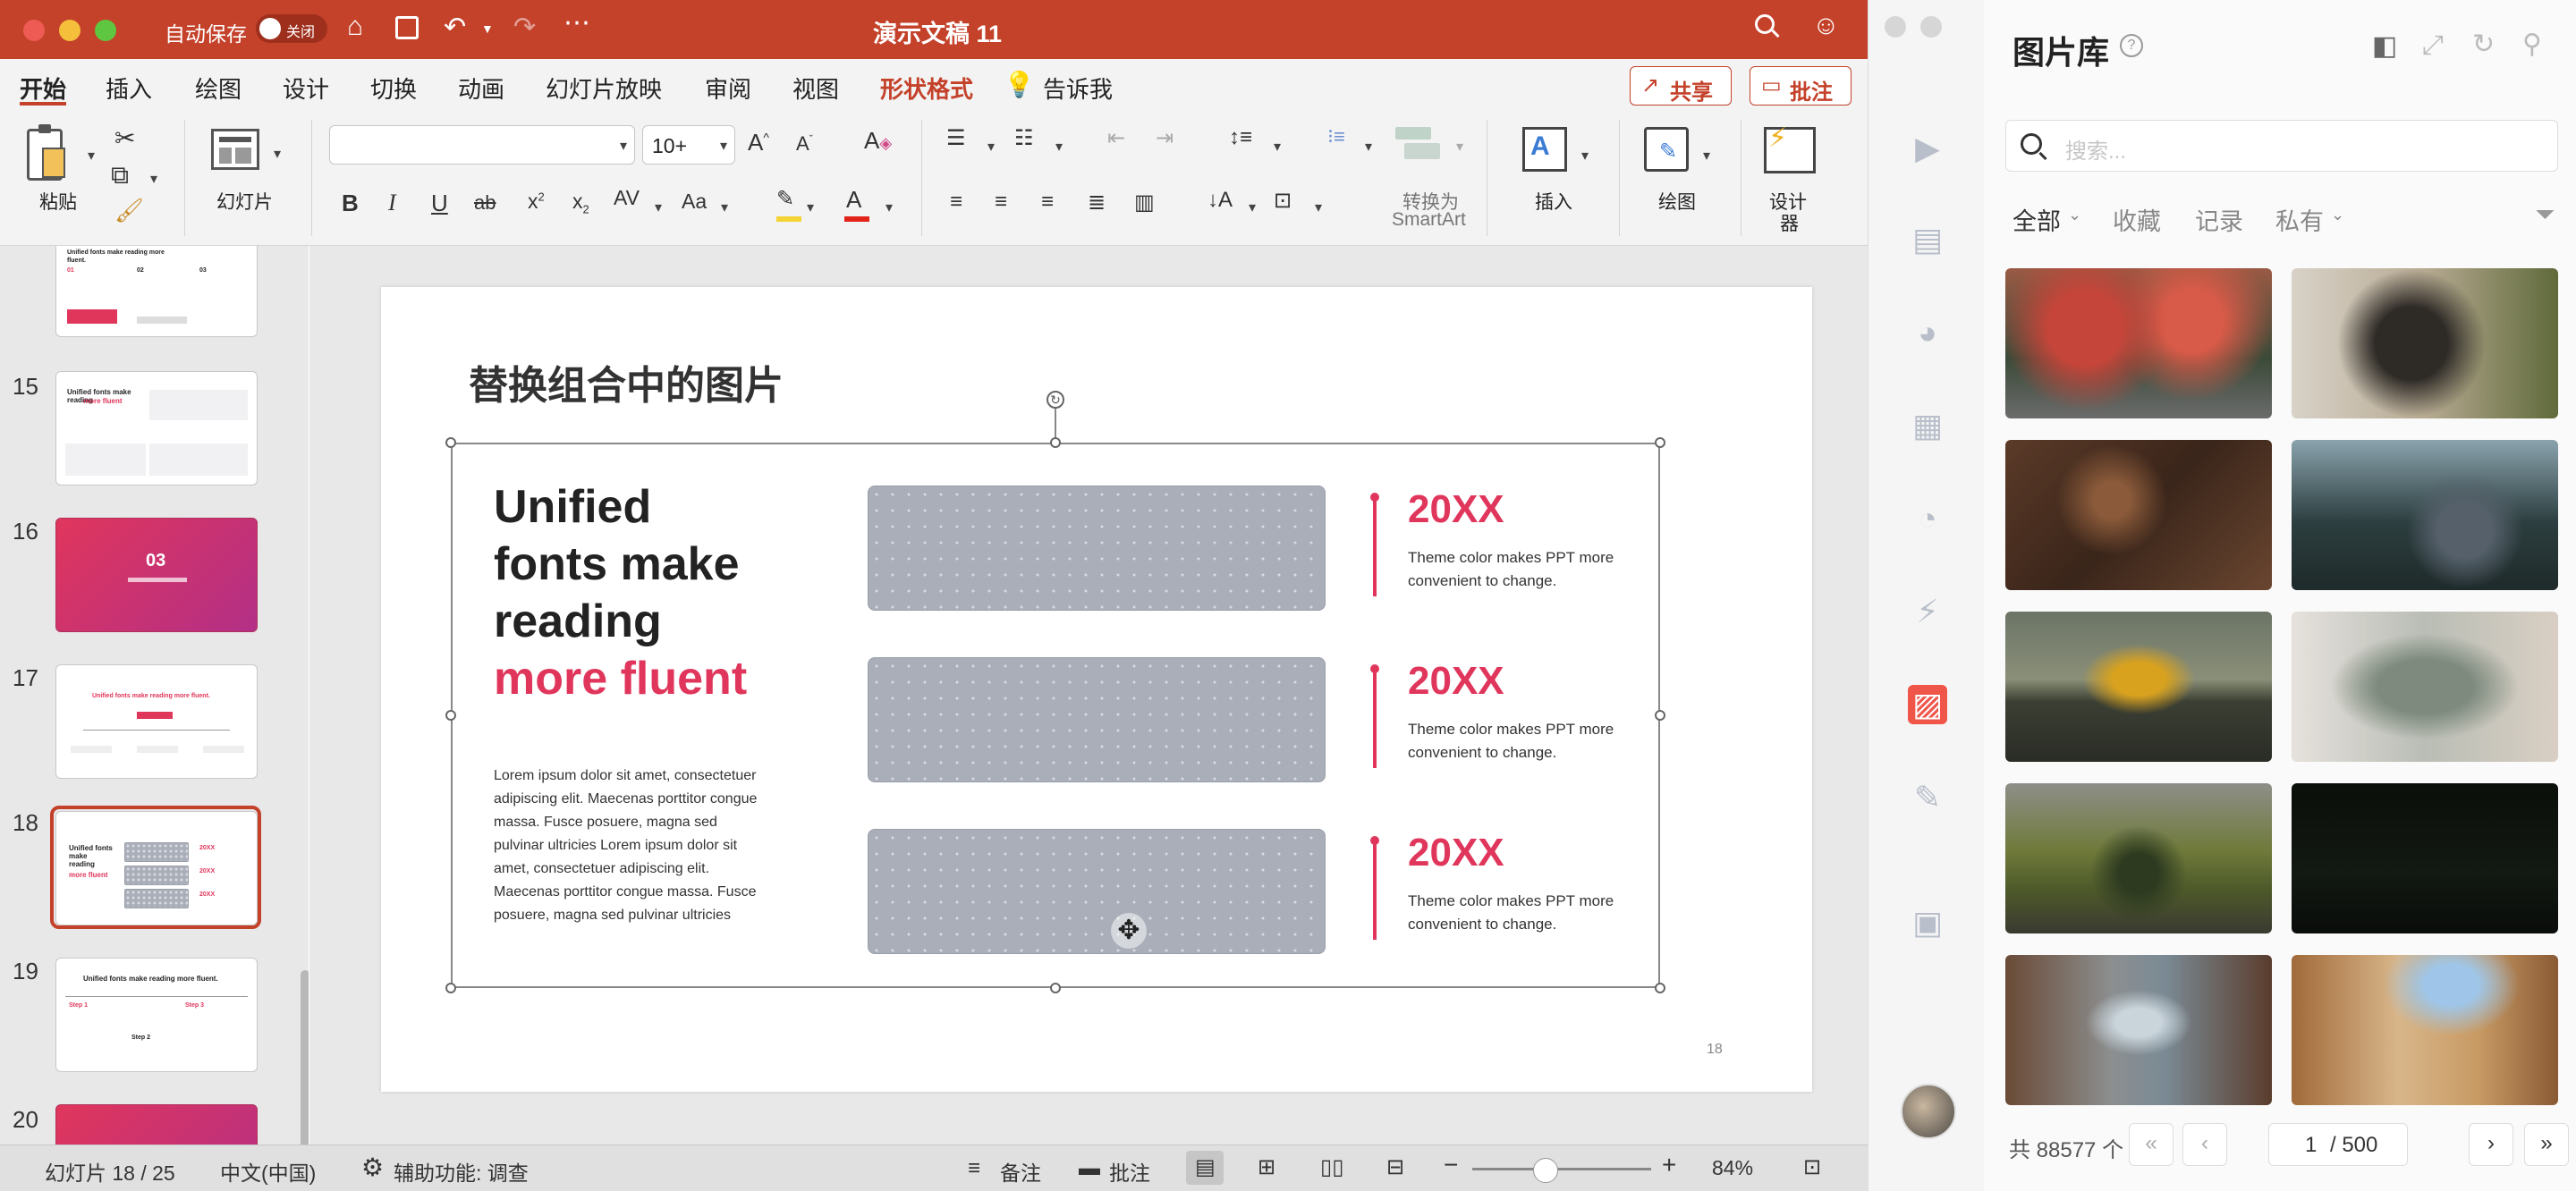 The height and width of the screenshot is (1191, 2576). Describe the element at coordinates (1561, 1169) in the screenshot. I see `zoom-slider-track` at that location.